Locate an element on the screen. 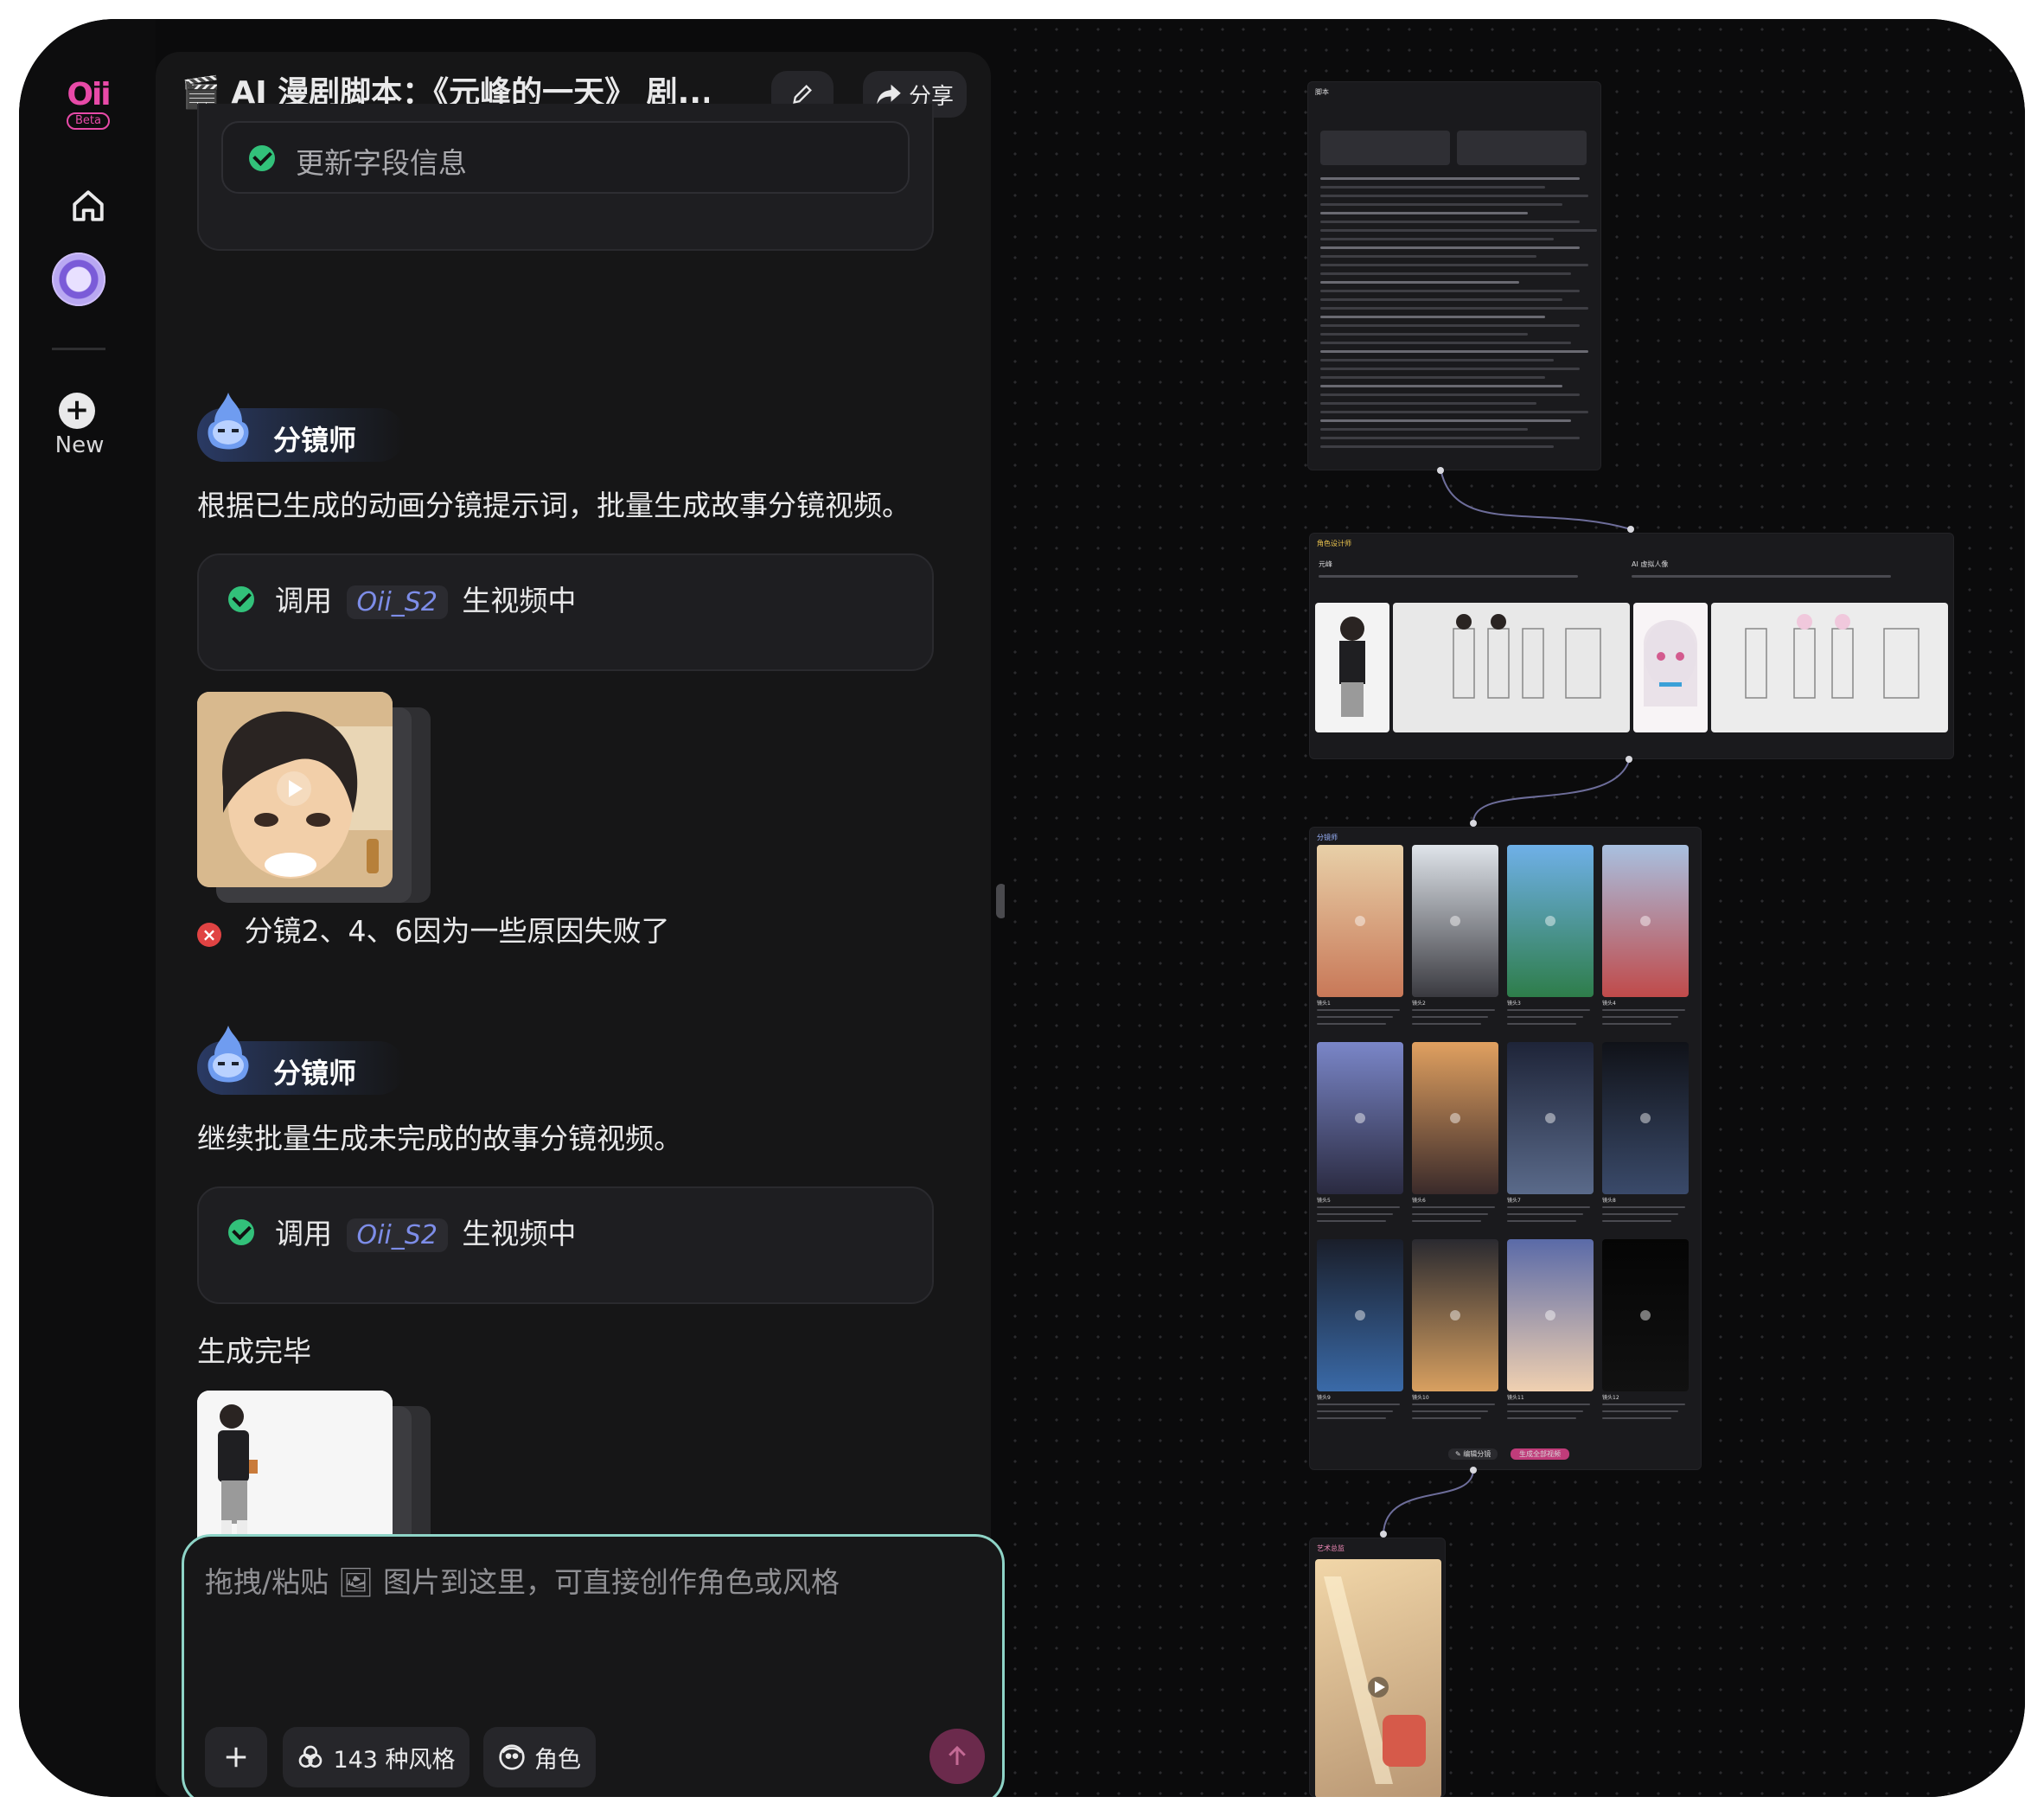 The height and width of the screenshot is (1816, 2044). video-thumbnail is located at coordinates (295, 789).